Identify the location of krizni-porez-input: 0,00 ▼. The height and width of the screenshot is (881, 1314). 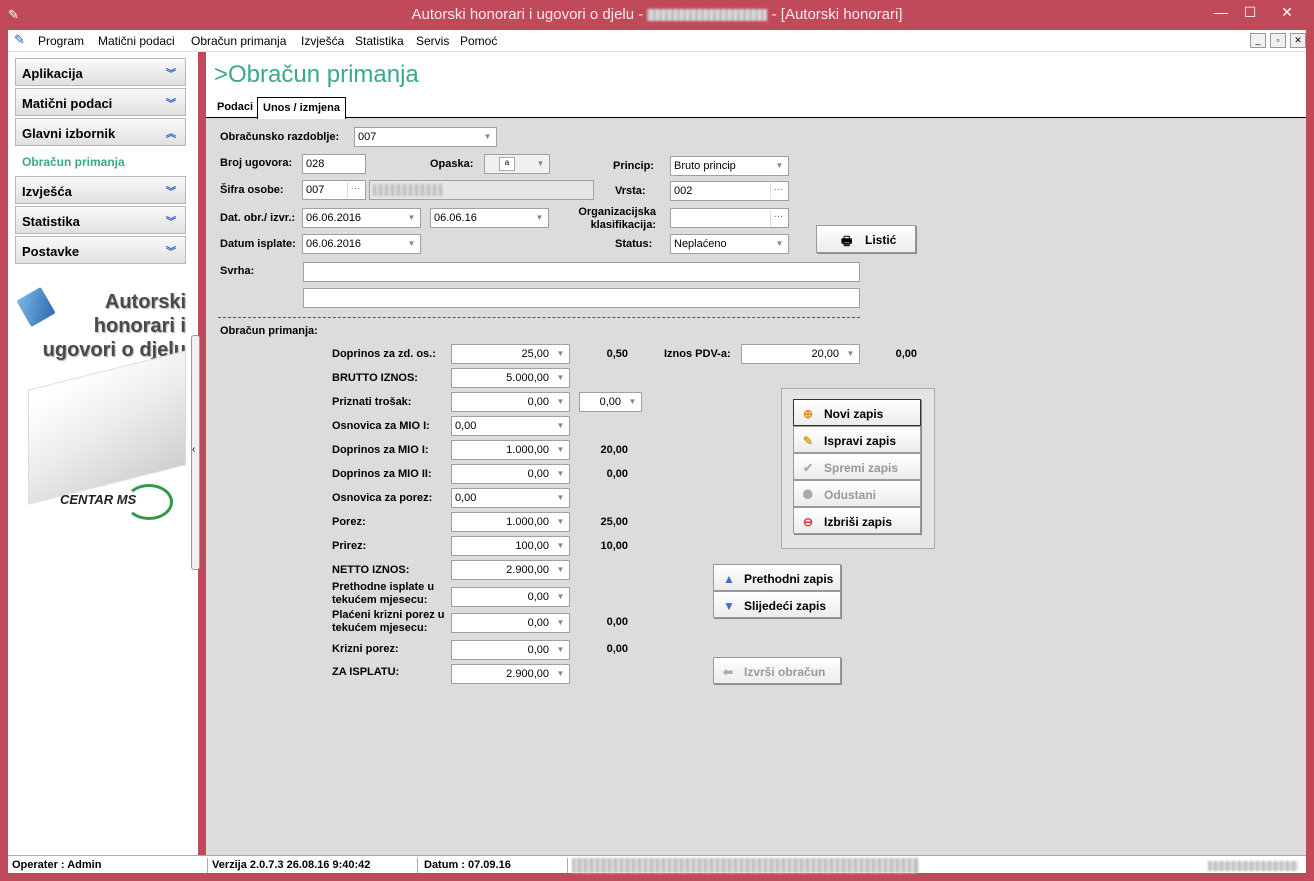
(510, 650).